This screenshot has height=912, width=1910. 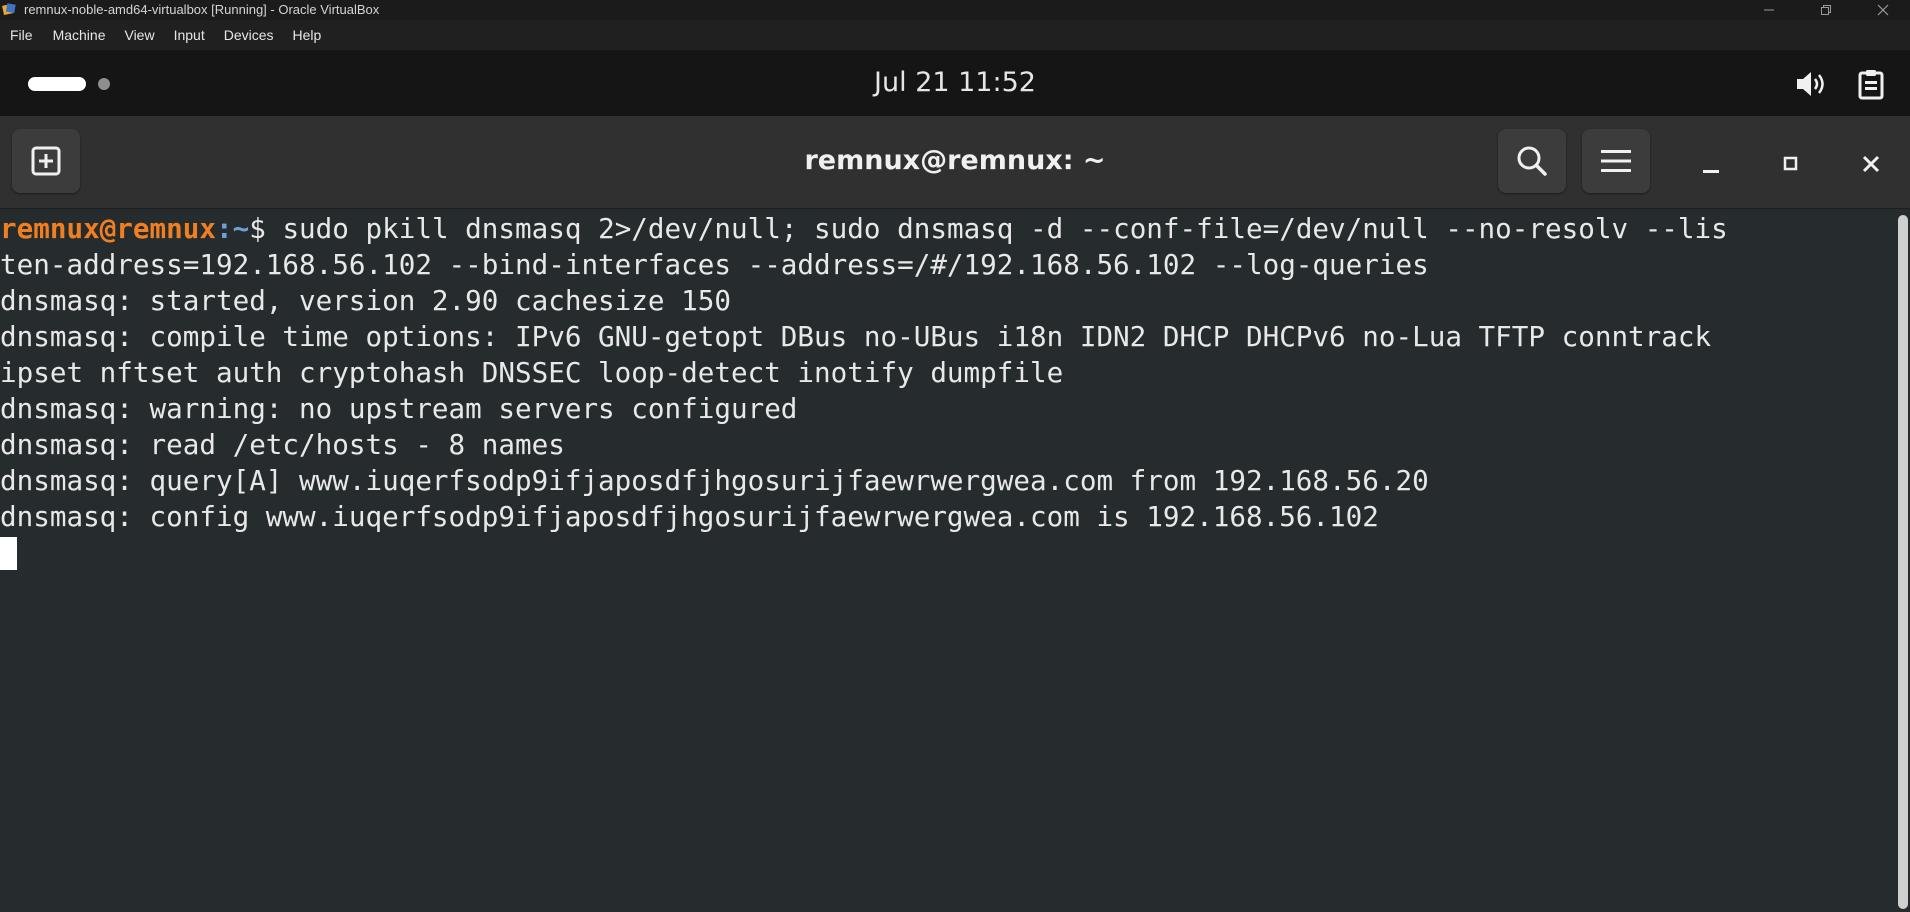 I want to click on gnome-topbar: Jul 21 11:52, so click(x=955, y=83).